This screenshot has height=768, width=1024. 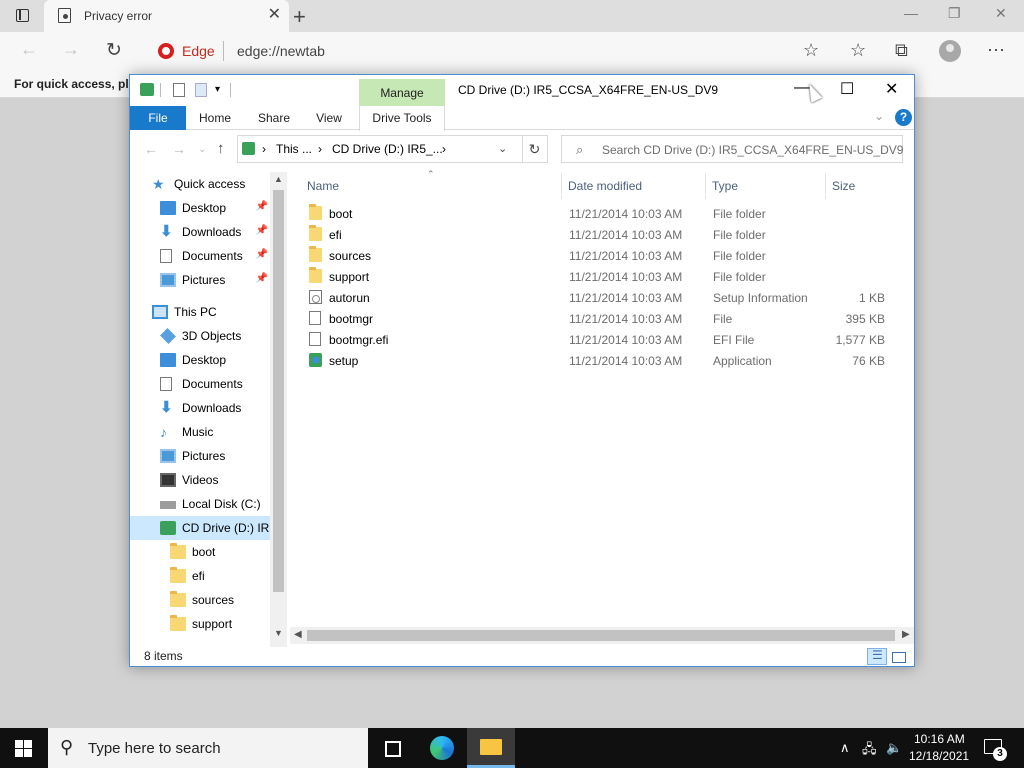 I want to click on explorer-address-bar: › This ... › CD Drive (D:) IR5_... › ⌄, so click(x=380, y=149).